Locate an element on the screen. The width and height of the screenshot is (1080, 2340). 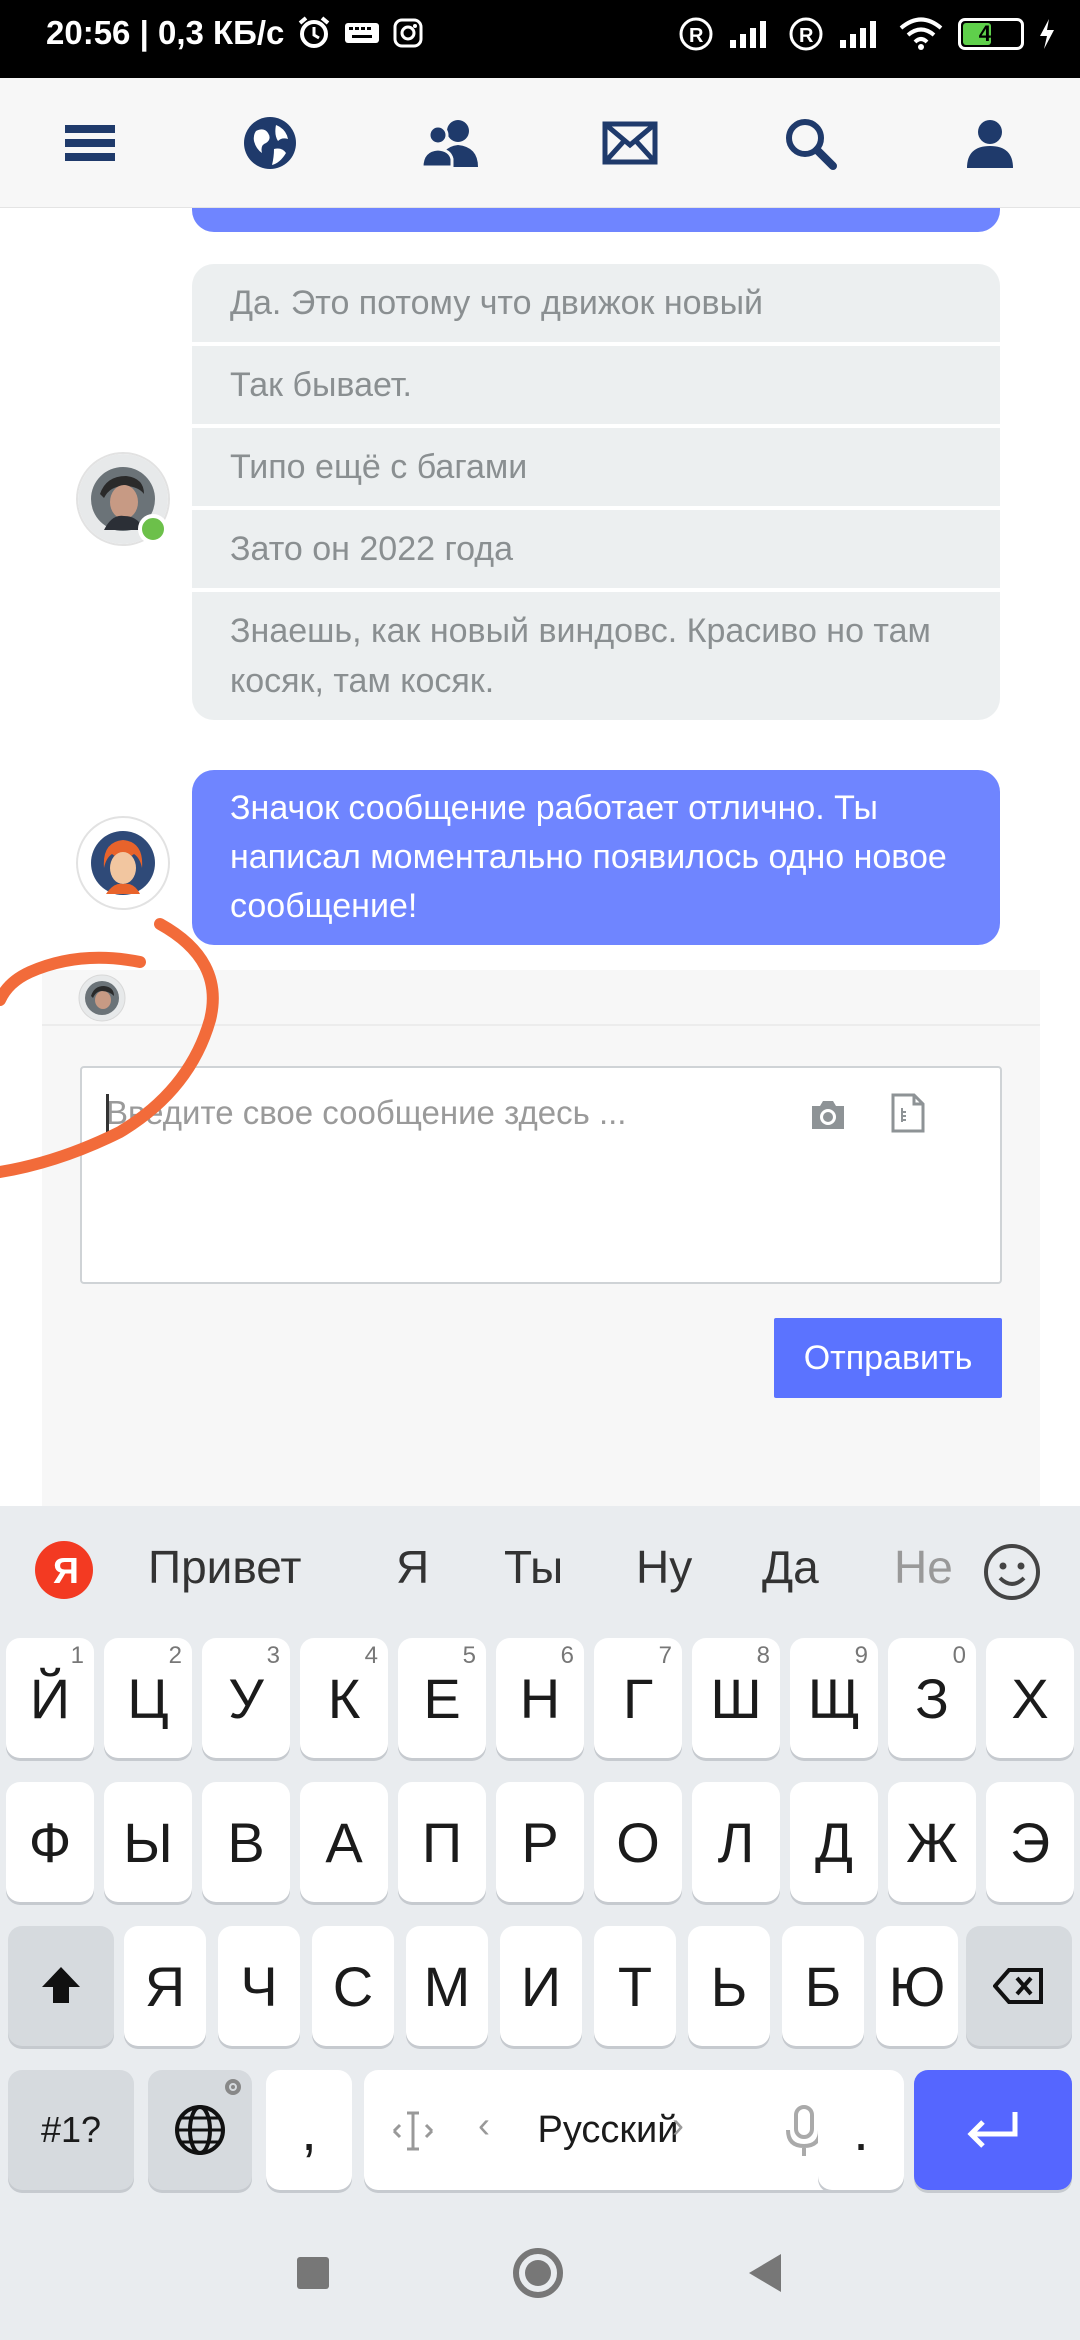
profile-button is located at coordinates (990, 143).